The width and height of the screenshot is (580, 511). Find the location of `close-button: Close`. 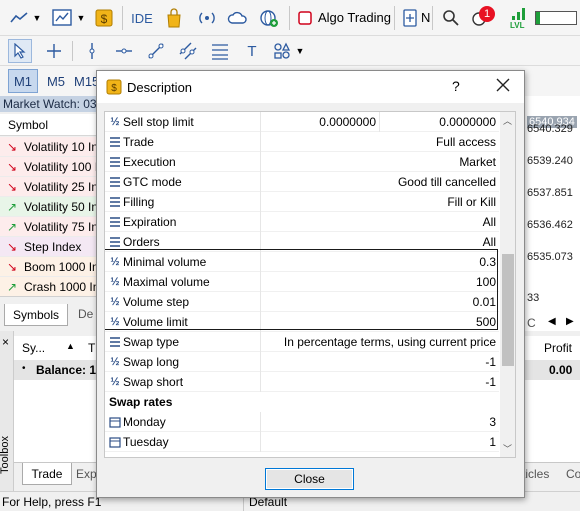

close-button: Close is located at coordinates (309, 479).